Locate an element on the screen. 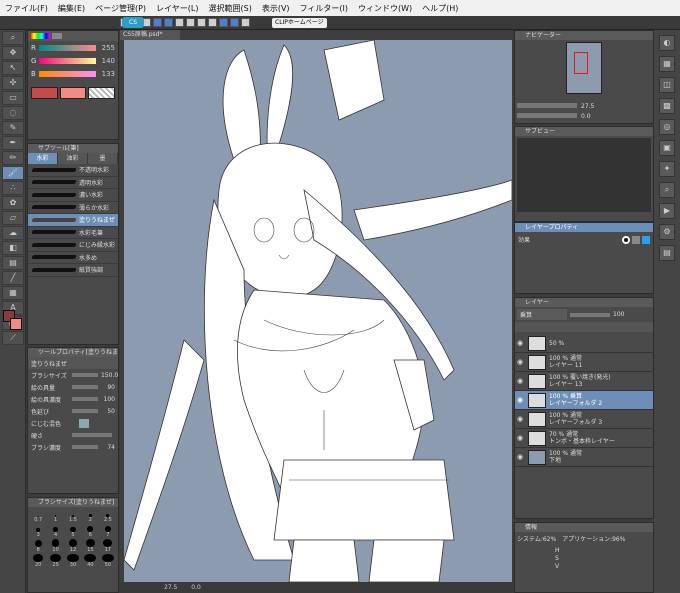 Image resolution: width=680 pixels, height=593 pixels. opacity-value: 100 is located at coordinates (618, 314).